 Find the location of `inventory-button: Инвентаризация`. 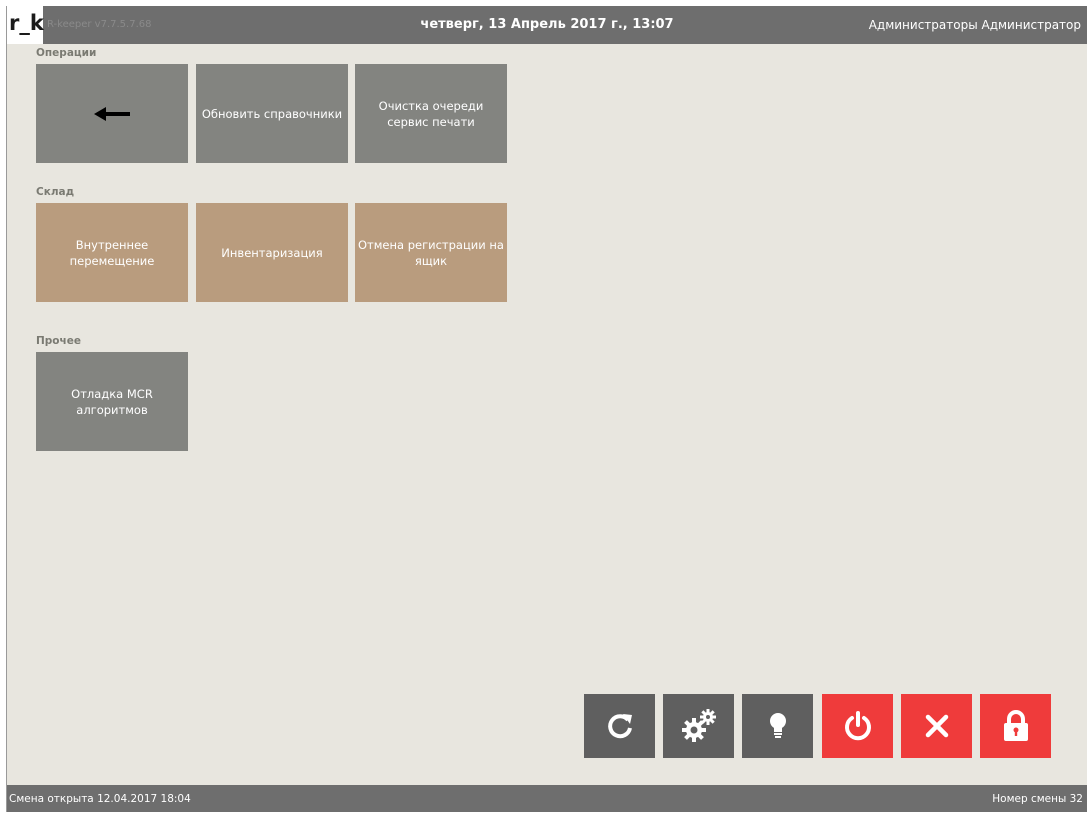

inventory-button: Инвентаризация is located at coordinates (272, 252).